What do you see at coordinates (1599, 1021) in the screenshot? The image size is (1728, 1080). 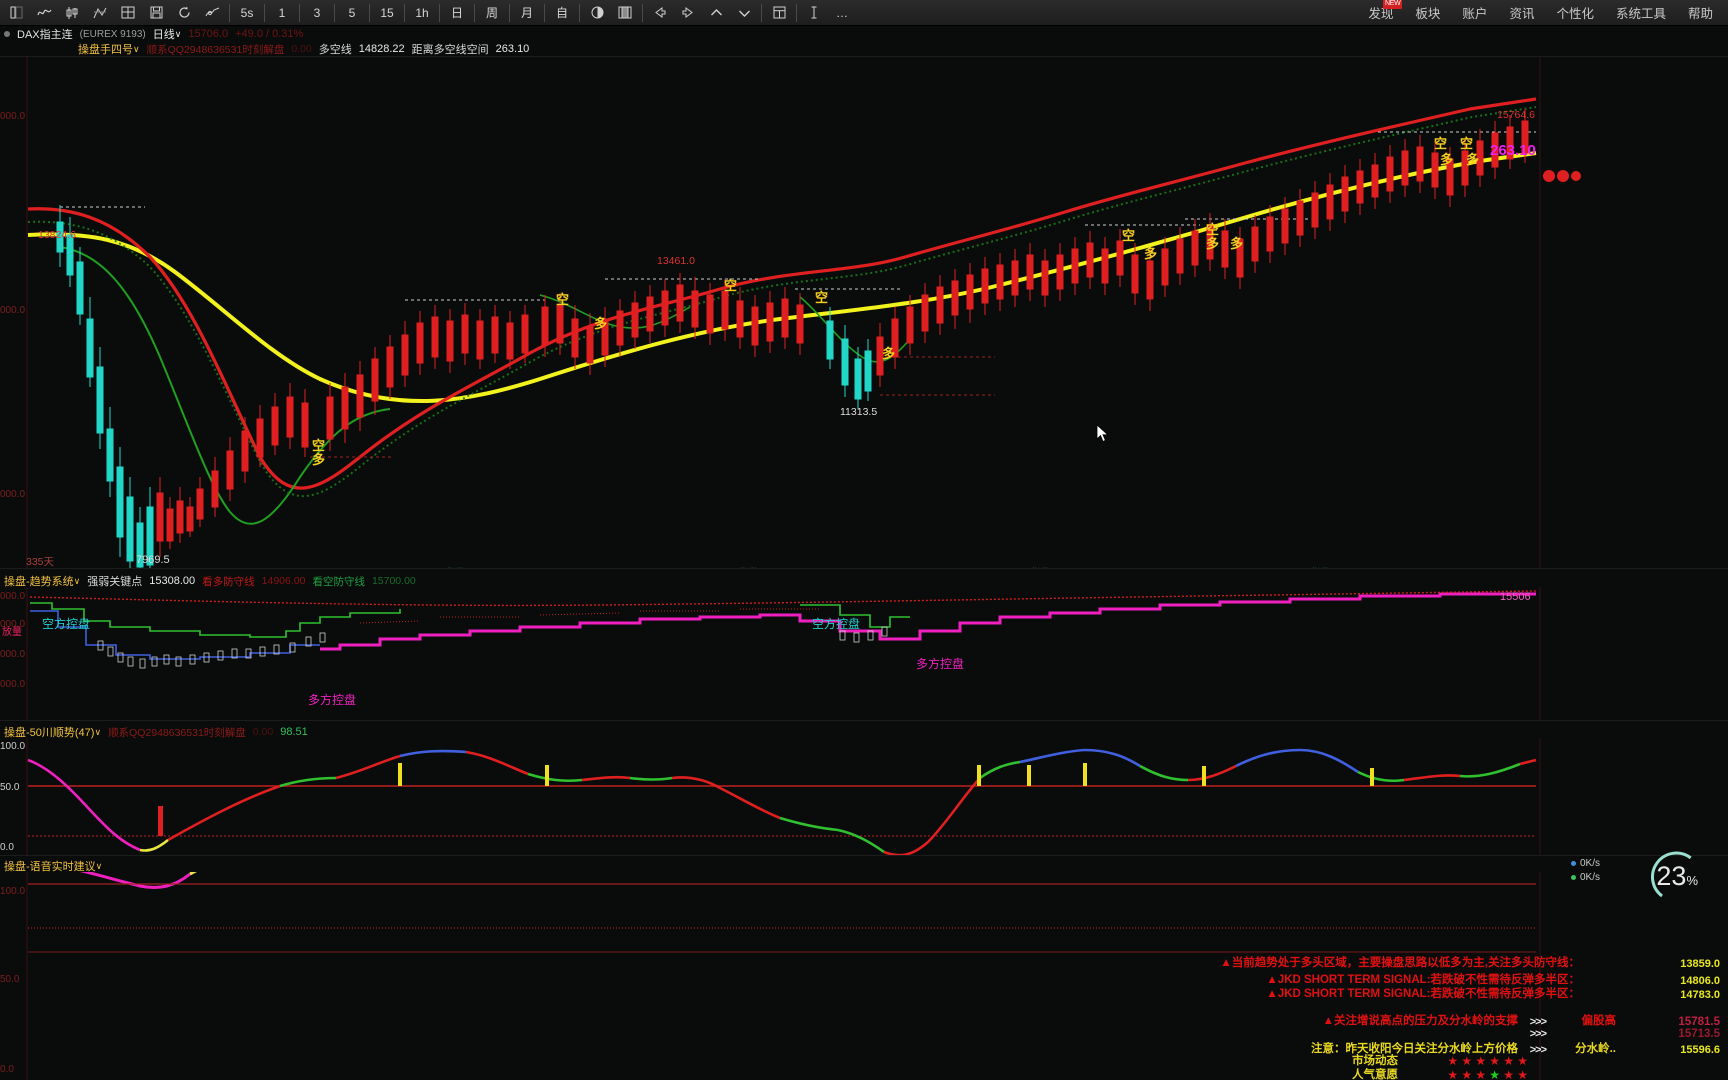 I see `advisory-tag-3: 偏股高` at bounding box center [1599, 1021].